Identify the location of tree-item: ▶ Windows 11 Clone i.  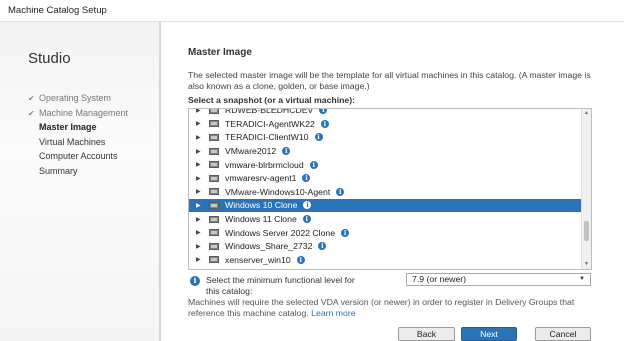
(385, 219).